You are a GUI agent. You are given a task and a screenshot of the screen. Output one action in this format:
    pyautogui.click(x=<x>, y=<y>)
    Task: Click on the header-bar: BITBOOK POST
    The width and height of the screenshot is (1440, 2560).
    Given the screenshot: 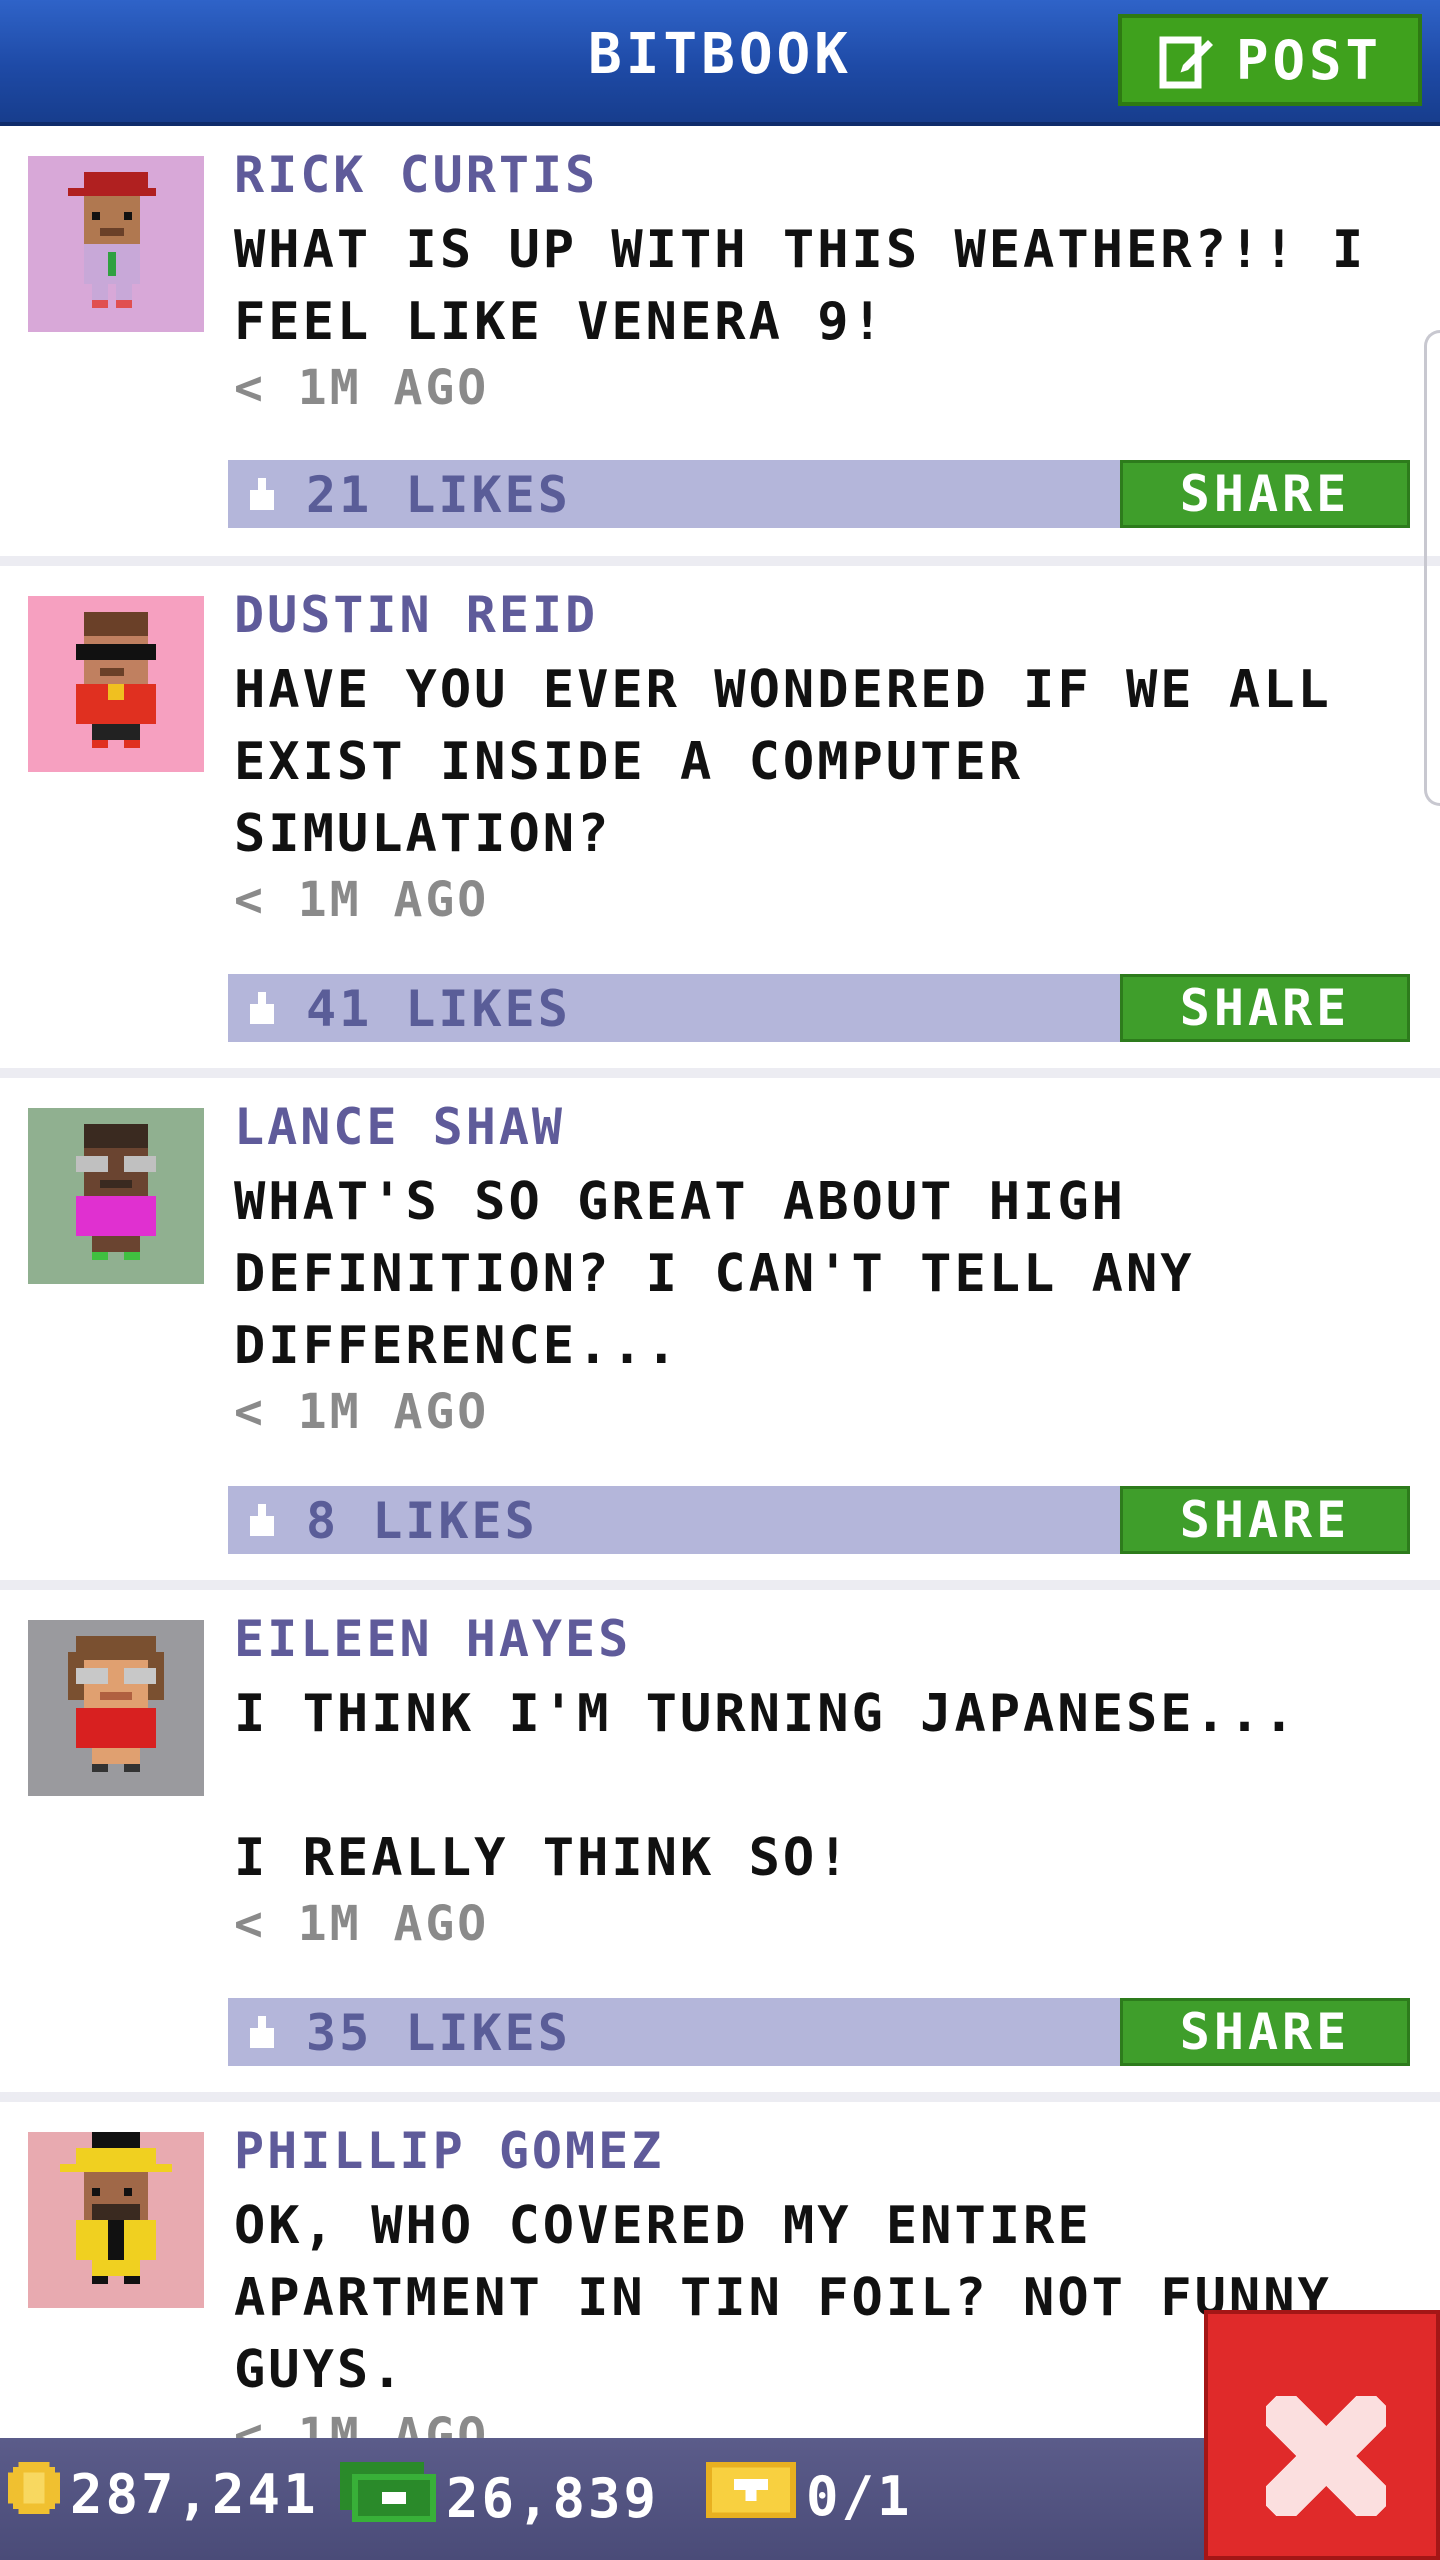 What is the action you would take?
    pyautogui.click(x=720, y=63)
    